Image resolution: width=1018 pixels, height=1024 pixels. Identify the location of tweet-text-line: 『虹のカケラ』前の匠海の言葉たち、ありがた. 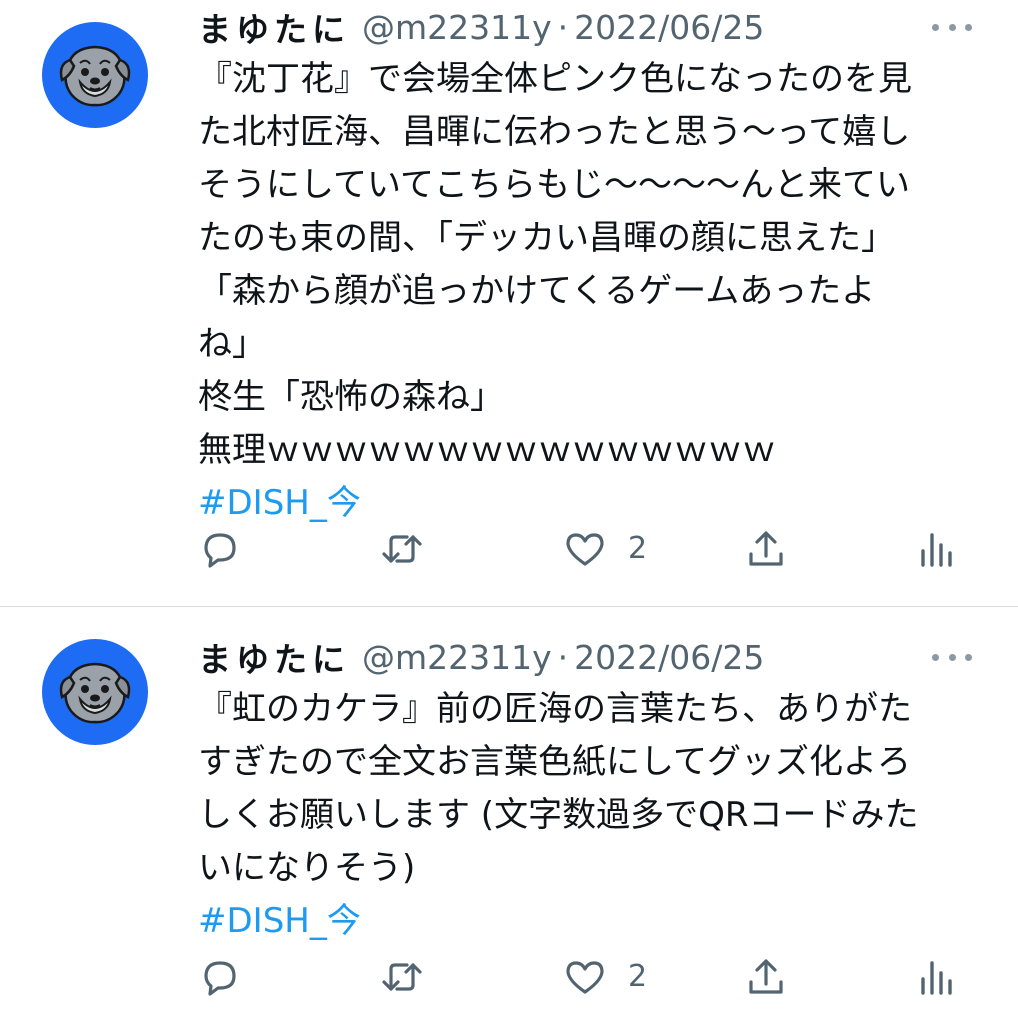
(555, 709).